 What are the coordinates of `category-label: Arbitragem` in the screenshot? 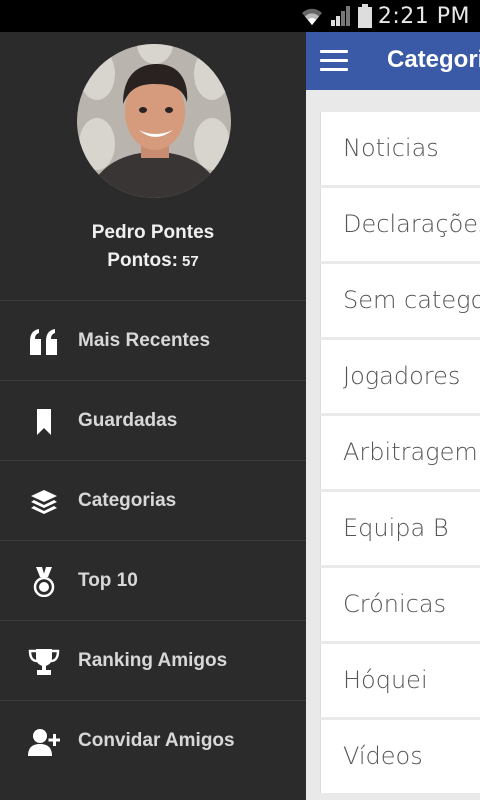 It's located at (410, 452).